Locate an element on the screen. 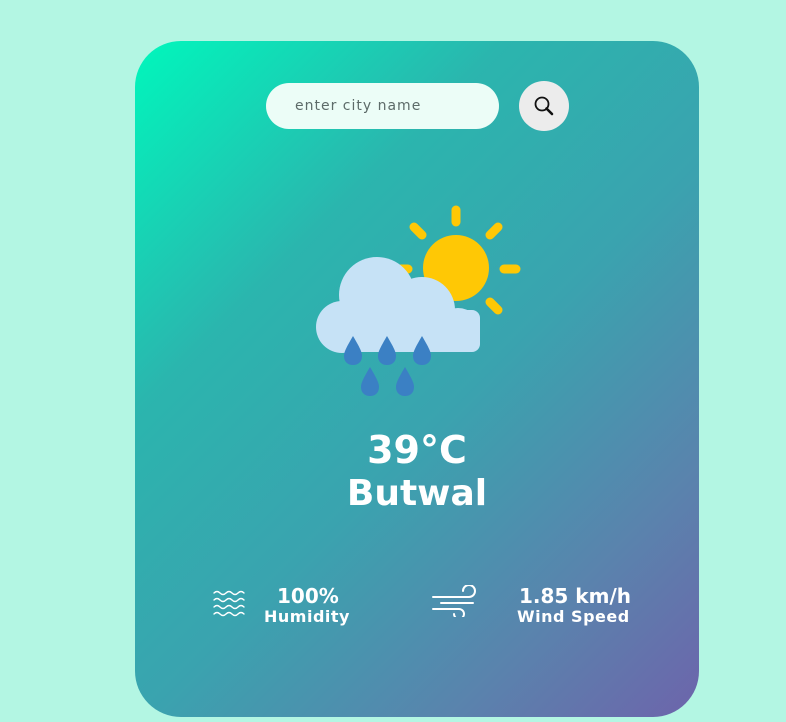  temperature: 39°C is located at coordinates (417, 450).